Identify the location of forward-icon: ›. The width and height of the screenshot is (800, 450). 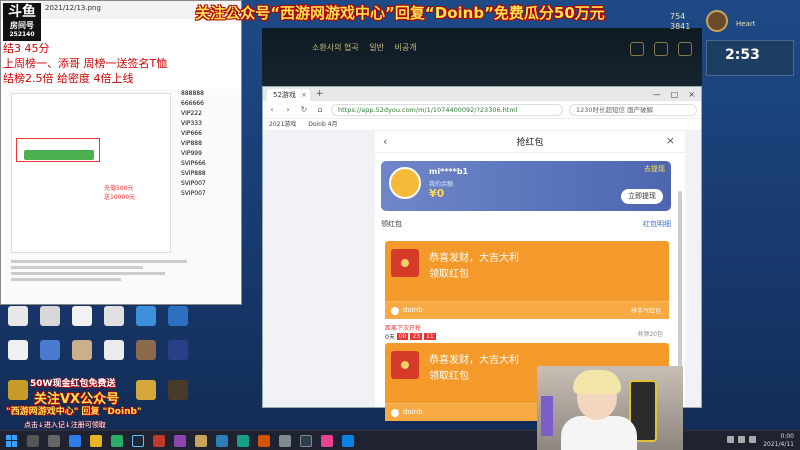
(288, 110).